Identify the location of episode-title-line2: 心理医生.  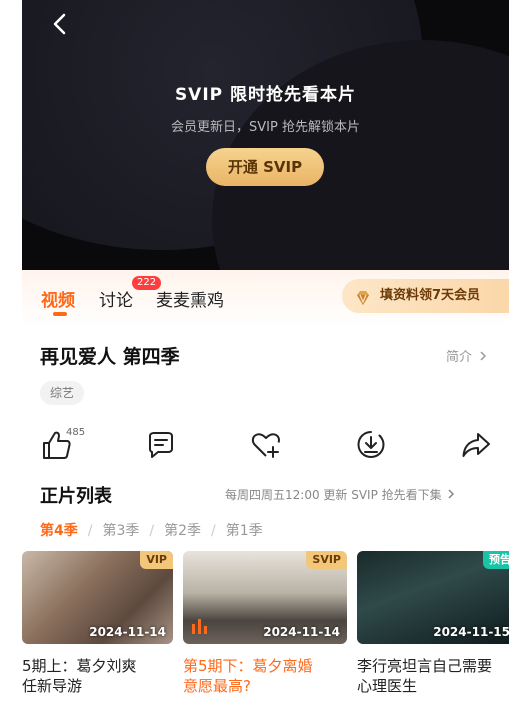
(387, 686).